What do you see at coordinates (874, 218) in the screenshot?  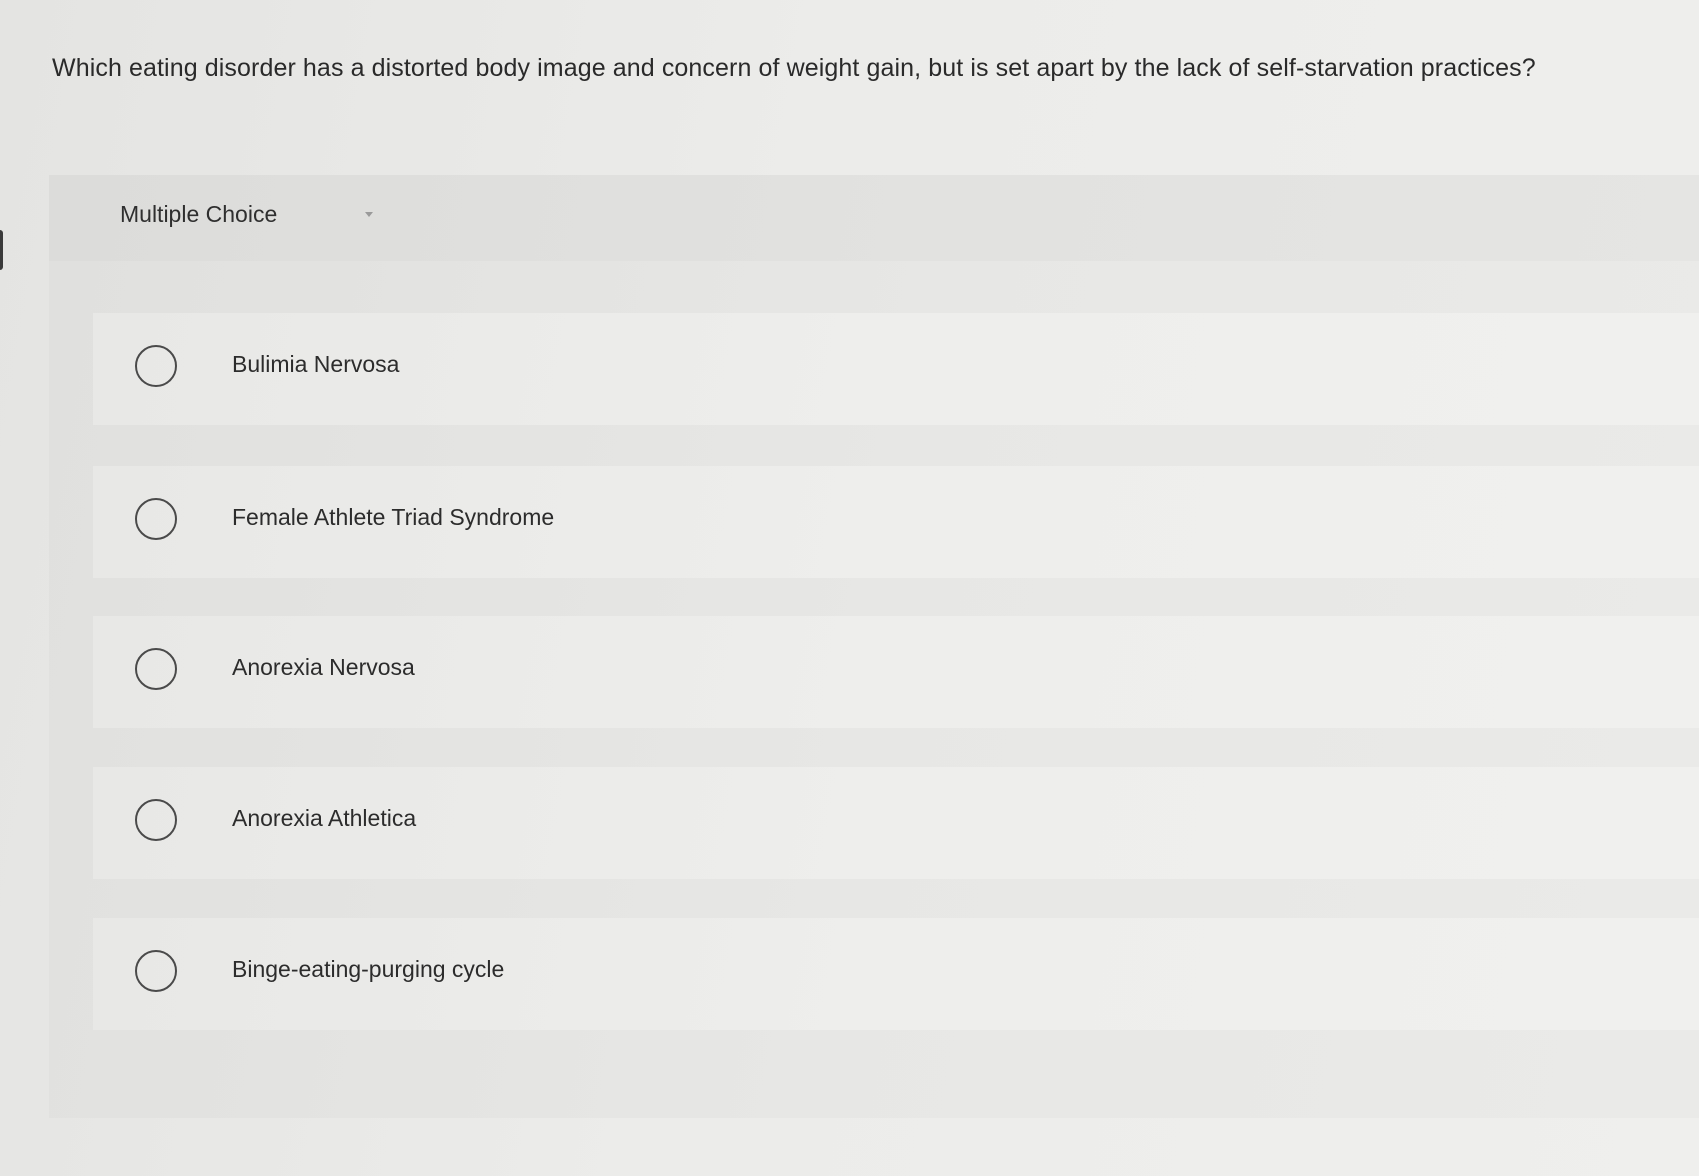 I see `multiple-choice-header: Multiple Choice` at bounding box center [874, 218].